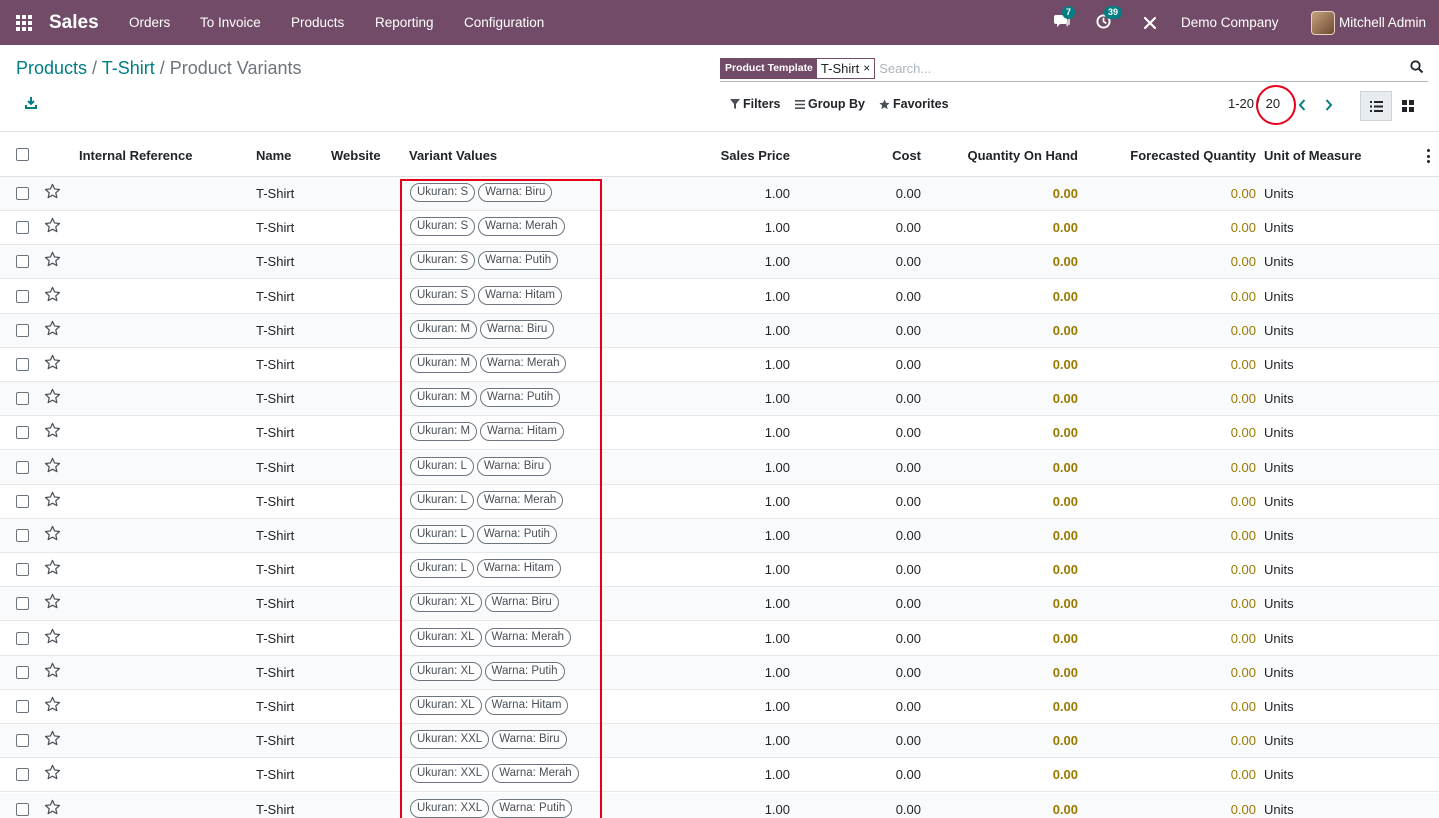 Image resolution: width=1439 pixels, height=818 pixels. Describe the element at coordinates (870, 155) in the screenshot. I see `column-cost: Cost` at that location.